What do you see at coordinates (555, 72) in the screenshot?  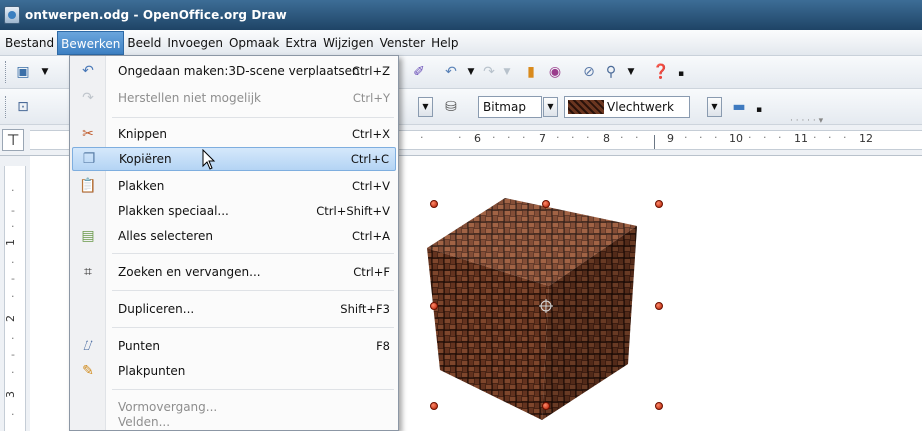 I see `gallery-icon: ◉` at bounding box center [555, 72].